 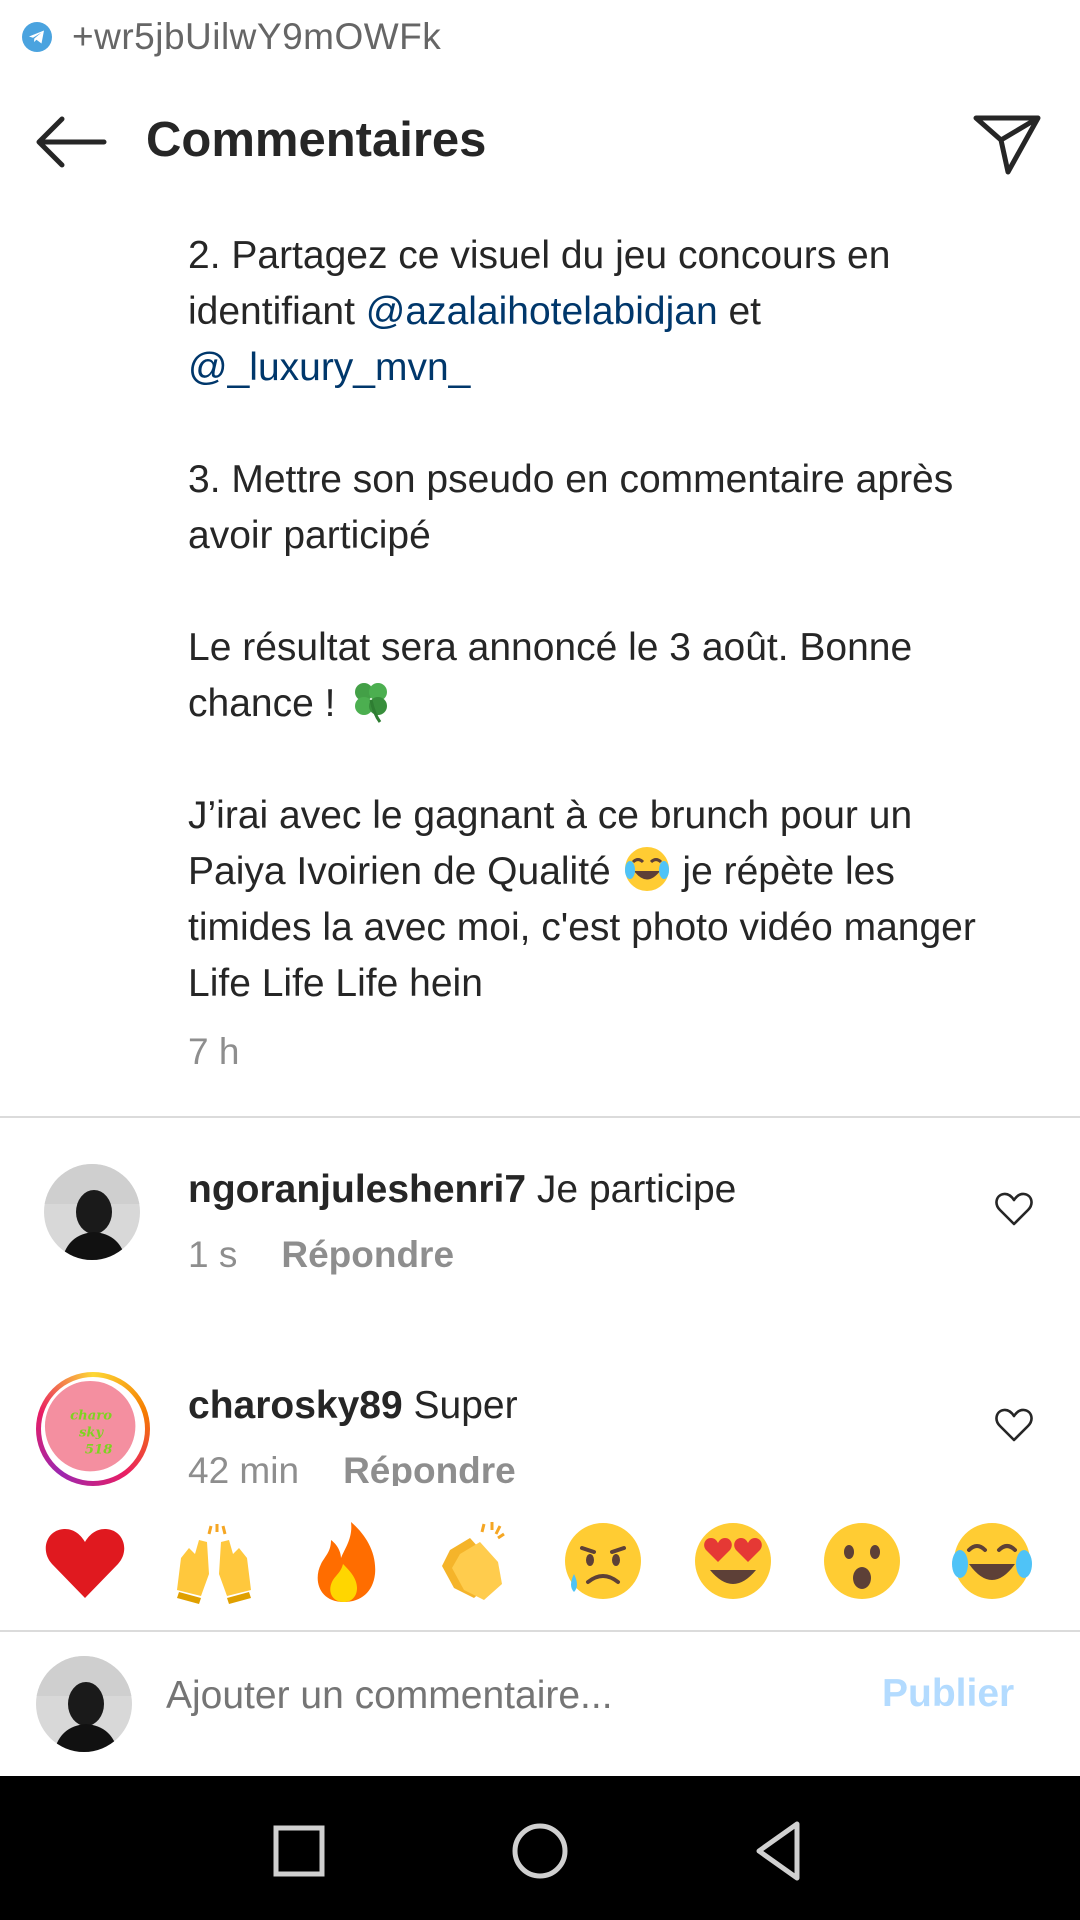 What do you see at coordinates (329, 367) in the screenshot?
I see `mention-link: @_luxury_mvn_` at bounding box center [329, 367].